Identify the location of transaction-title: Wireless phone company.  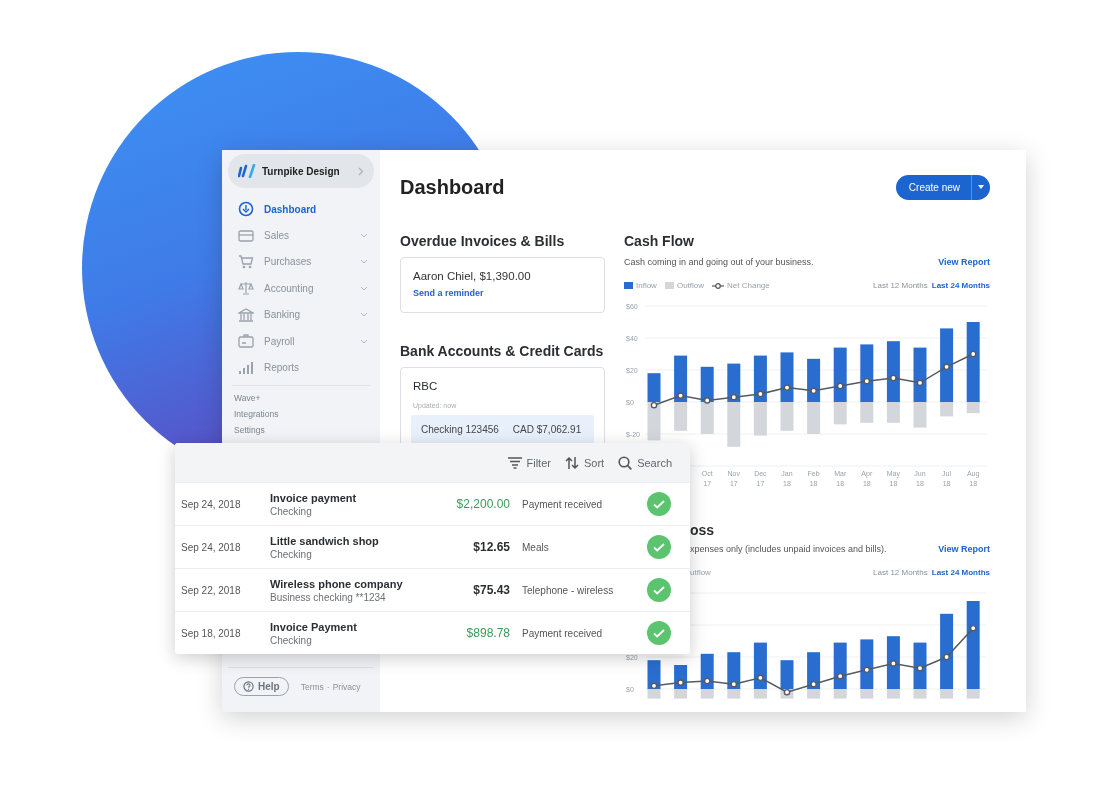
(337, 583).